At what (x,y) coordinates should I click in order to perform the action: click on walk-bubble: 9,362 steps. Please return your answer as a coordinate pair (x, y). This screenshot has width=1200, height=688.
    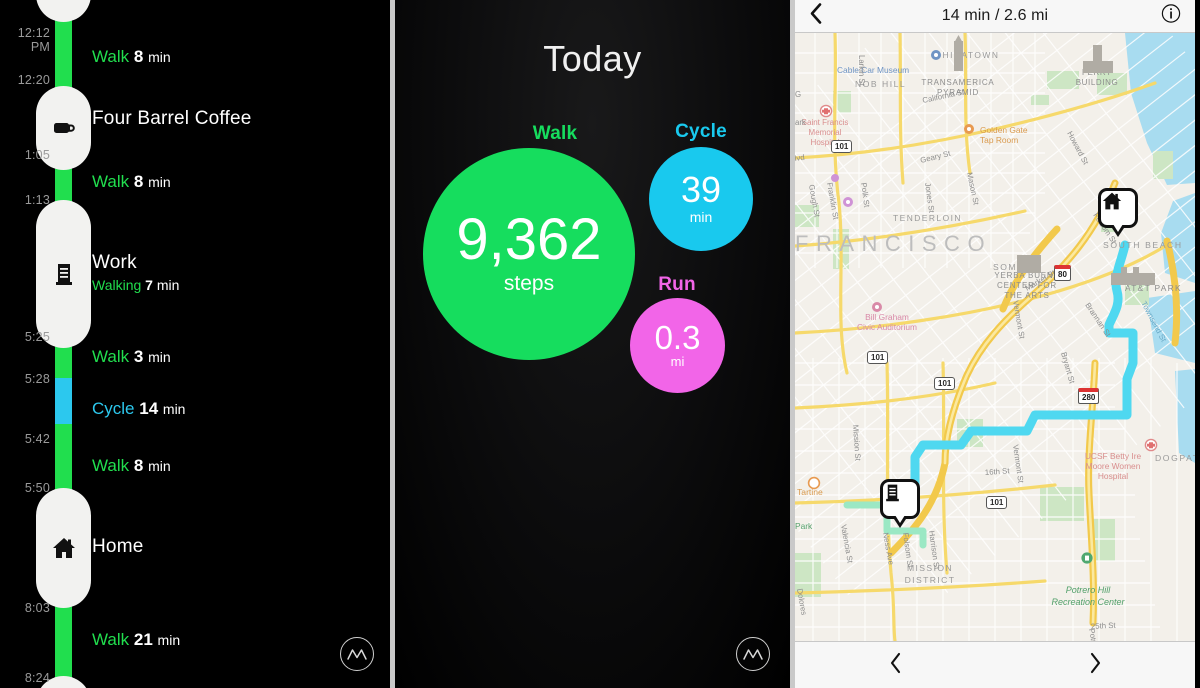
    Looking at the image, I should click on (529, 254).